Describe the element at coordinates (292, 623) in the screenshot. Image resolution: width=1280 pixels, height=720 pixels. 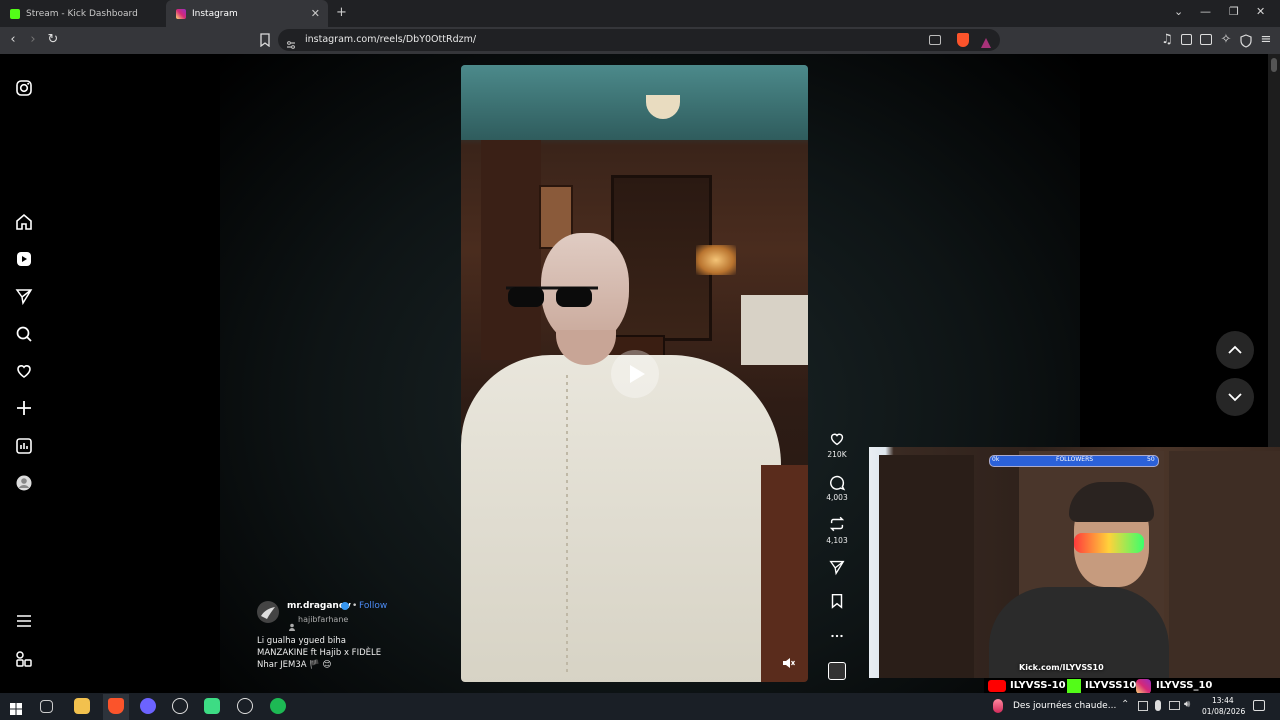
I see `audio-icon` at that location.